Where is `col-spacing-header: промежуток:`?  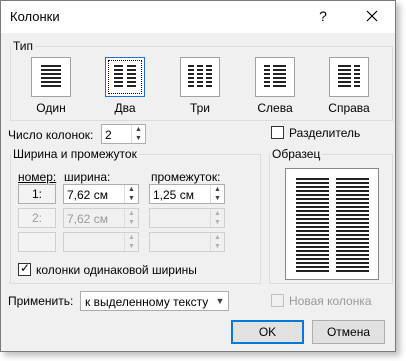
col-spacing-header: промежуток: is located at coordinates (186, 177).